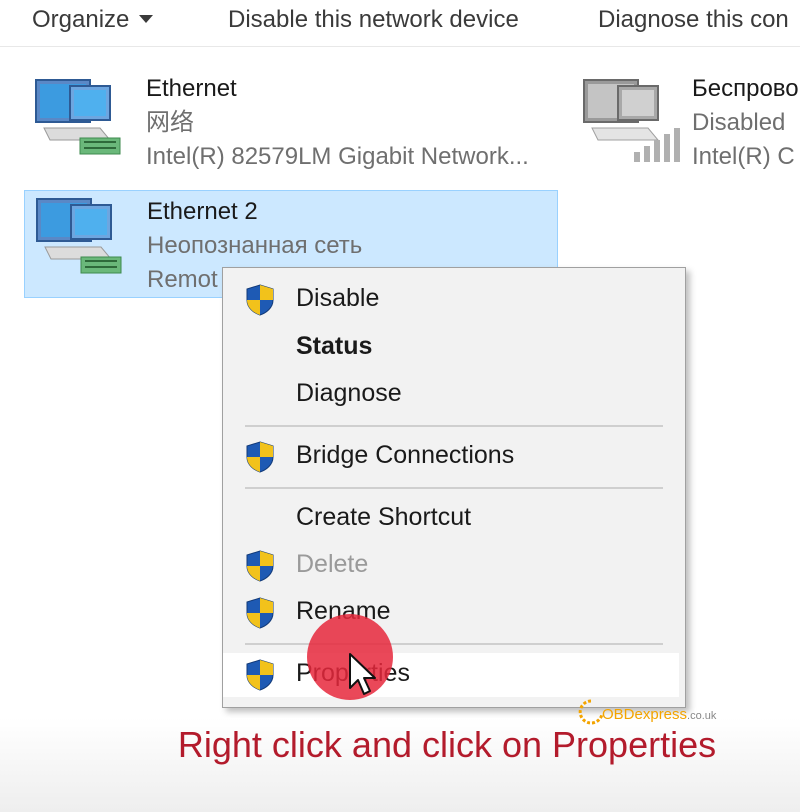  Describe the element at coordinates (454, 348) in the screenshot. I see `menu-item-status: Status` at that location.